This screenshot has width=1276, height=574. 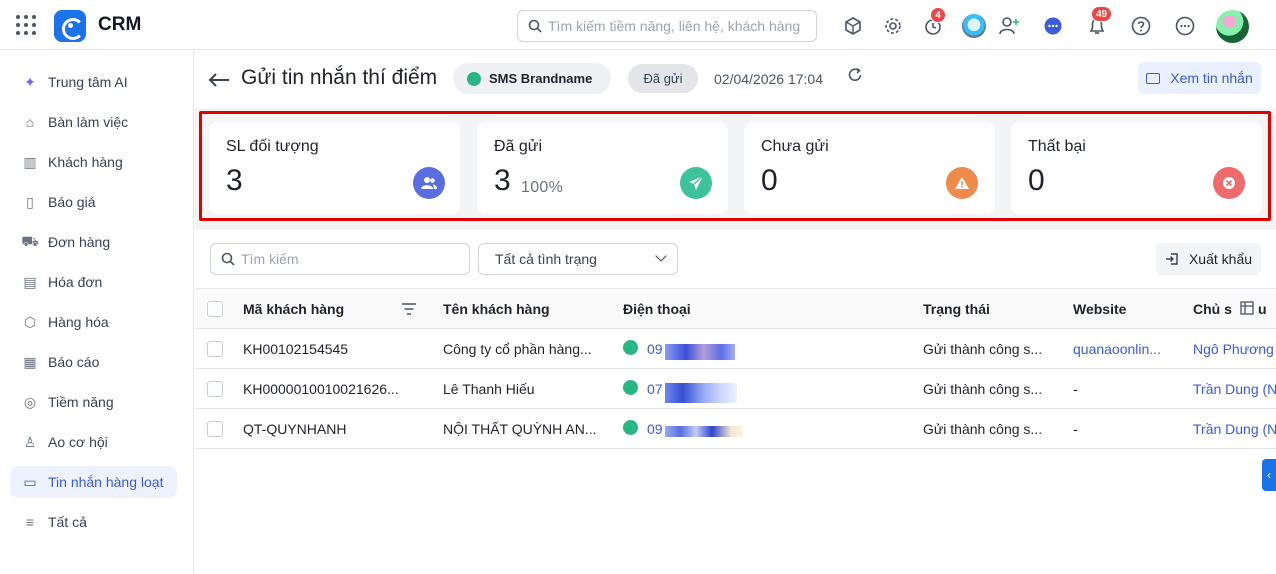 What do you see at coordinates (219, 81) in the screenshot?
I see `back-arrow-icon` at bounding box center [219, 81].